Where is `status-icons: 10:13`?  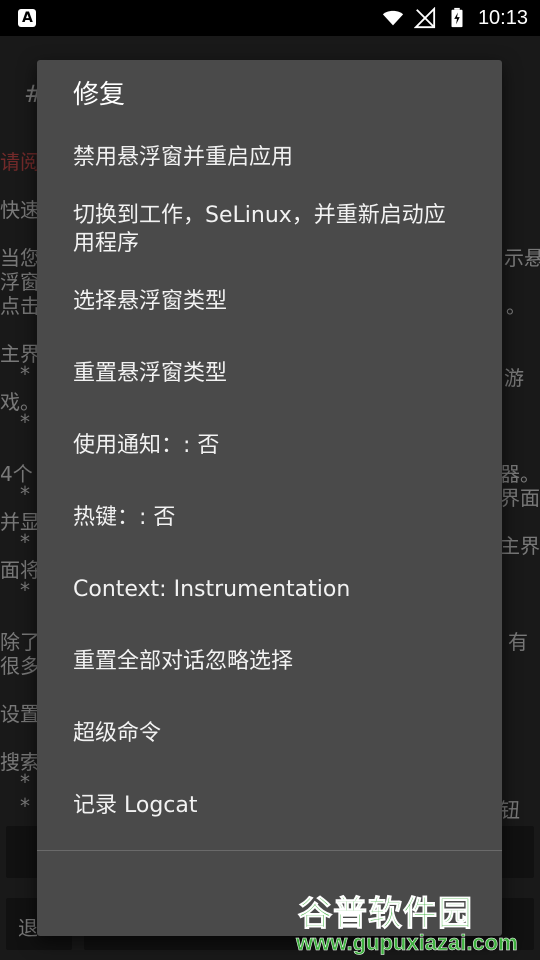
status-icons: 10:13 is located at coordinates (455, 18).